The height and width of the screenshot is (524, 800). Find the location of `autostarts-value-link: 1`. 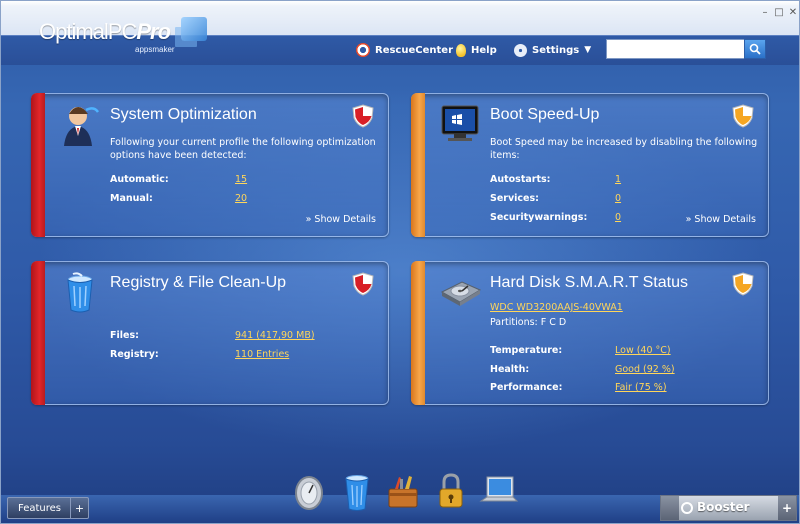

autostarts-value-link: 1 is located at coordinates (618, 179).